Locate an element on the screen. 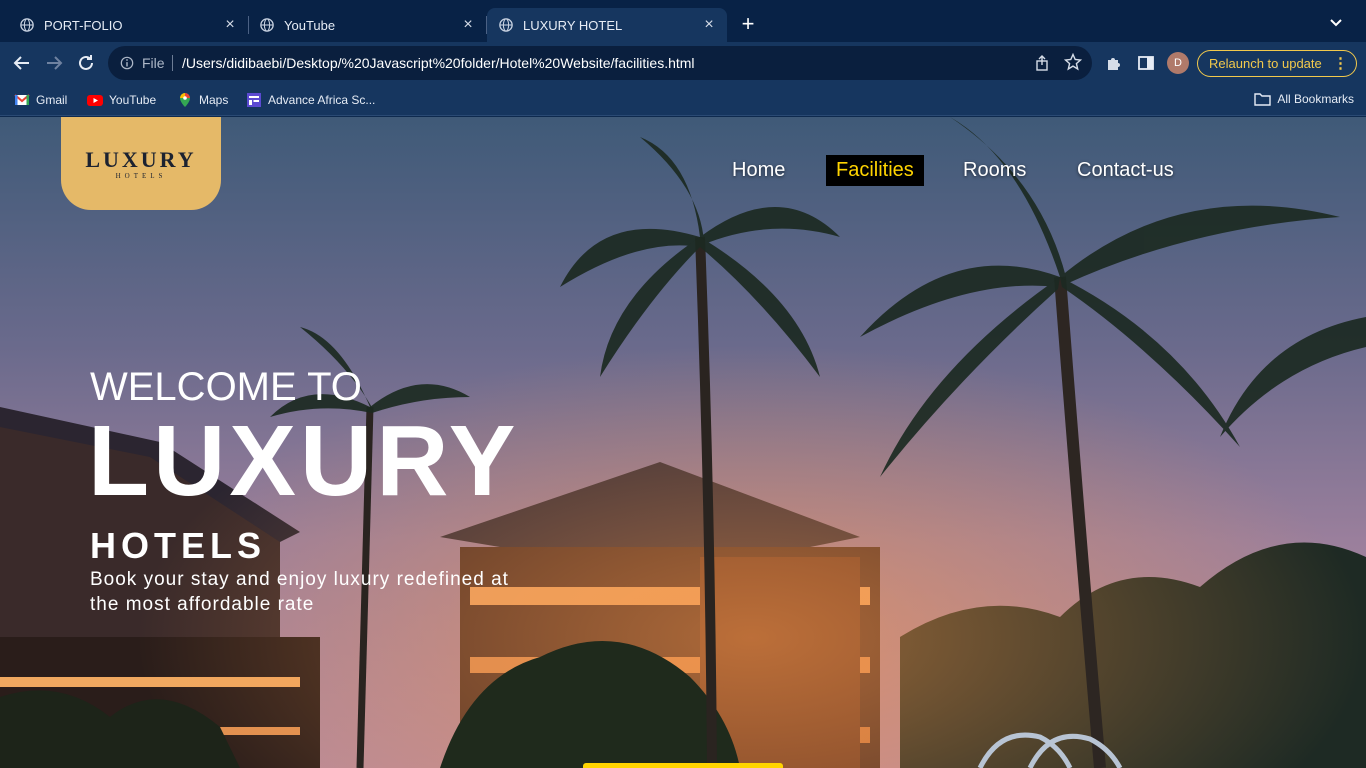 Image resolution: width=1366 pixels, height=768 pixels. bookmark-youtube: YouTube is located at coordinates (121, 100).